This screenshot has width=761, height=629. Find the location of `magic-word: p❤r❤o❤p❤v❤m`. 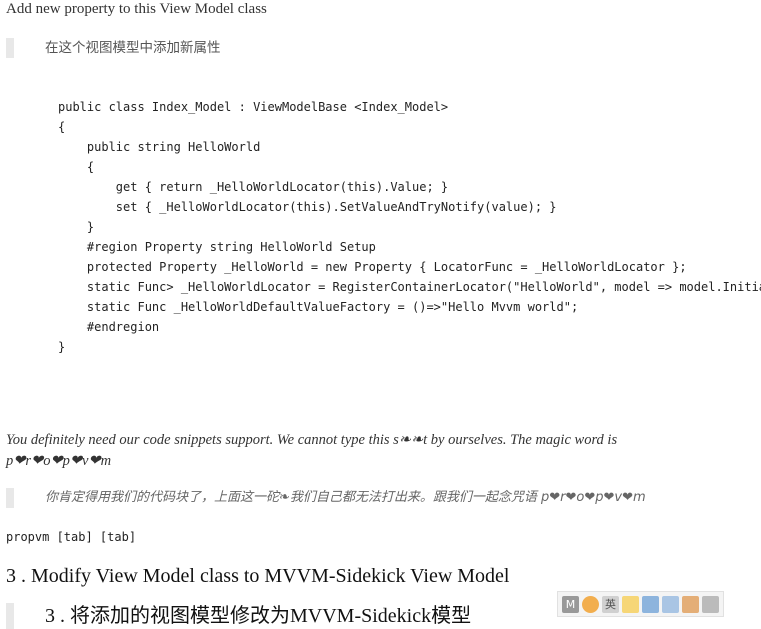

magic-word: p❤r❤o❤p❤v❤m is located at coordinates (59, 461).